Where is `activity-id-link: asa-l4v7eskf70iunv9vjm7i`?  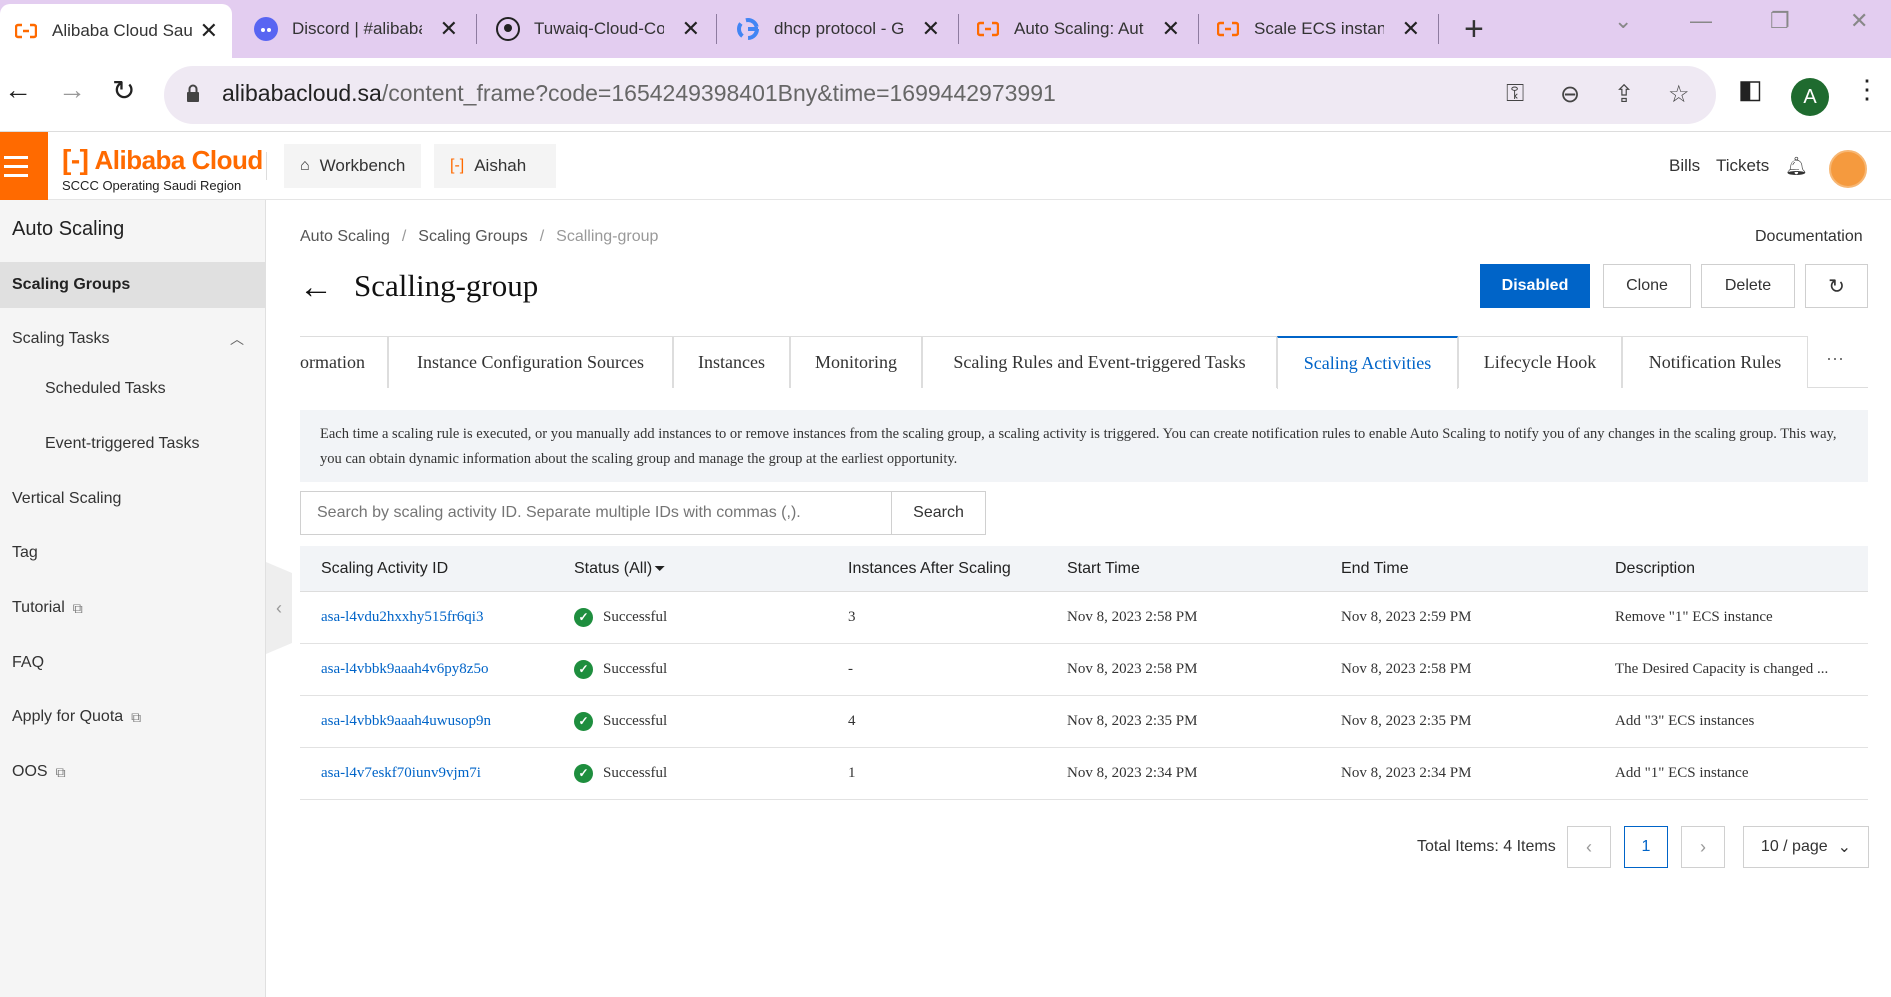
activity-id-link: asa-l4v7eskf70iunv9vjm7i is located at coordinates (426, 773).